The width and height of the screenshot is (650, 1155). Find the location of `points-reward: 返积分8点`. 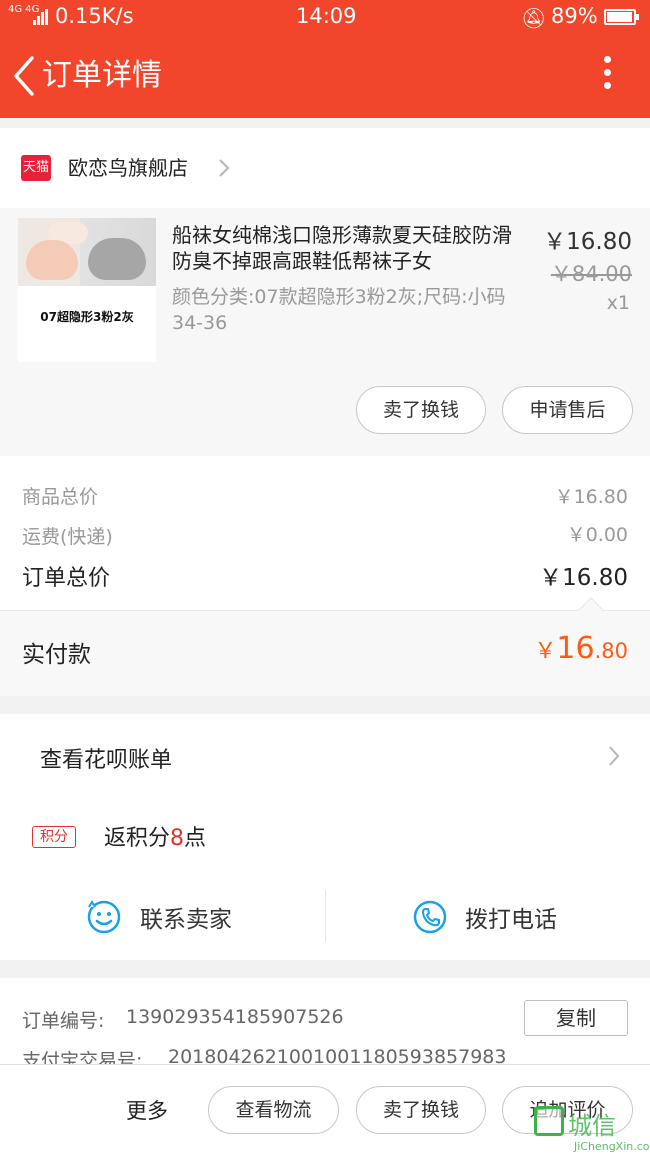

points-reward: 返积分8点 is located at coordinates (155, 836).